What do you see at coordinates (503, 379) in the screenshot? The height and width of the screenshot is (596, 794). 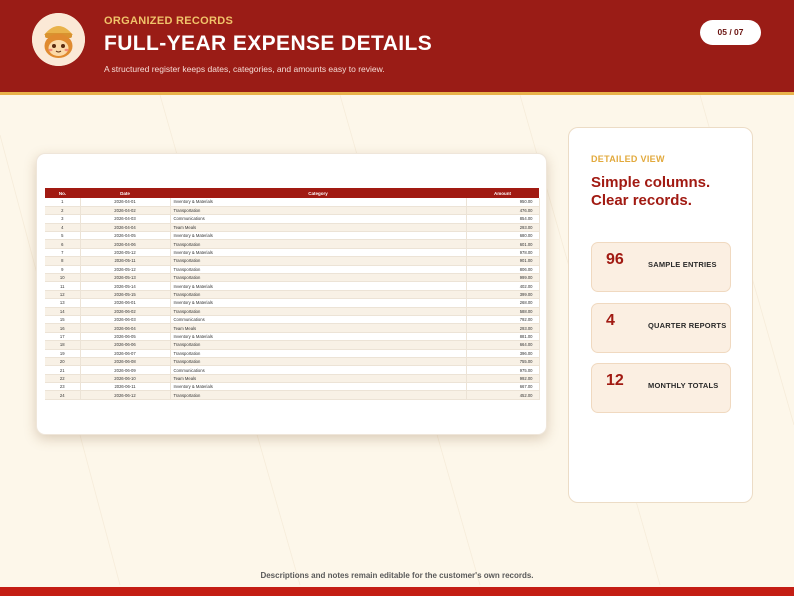 I see `row-amount: 992.00` at bounding box center [503, 379].